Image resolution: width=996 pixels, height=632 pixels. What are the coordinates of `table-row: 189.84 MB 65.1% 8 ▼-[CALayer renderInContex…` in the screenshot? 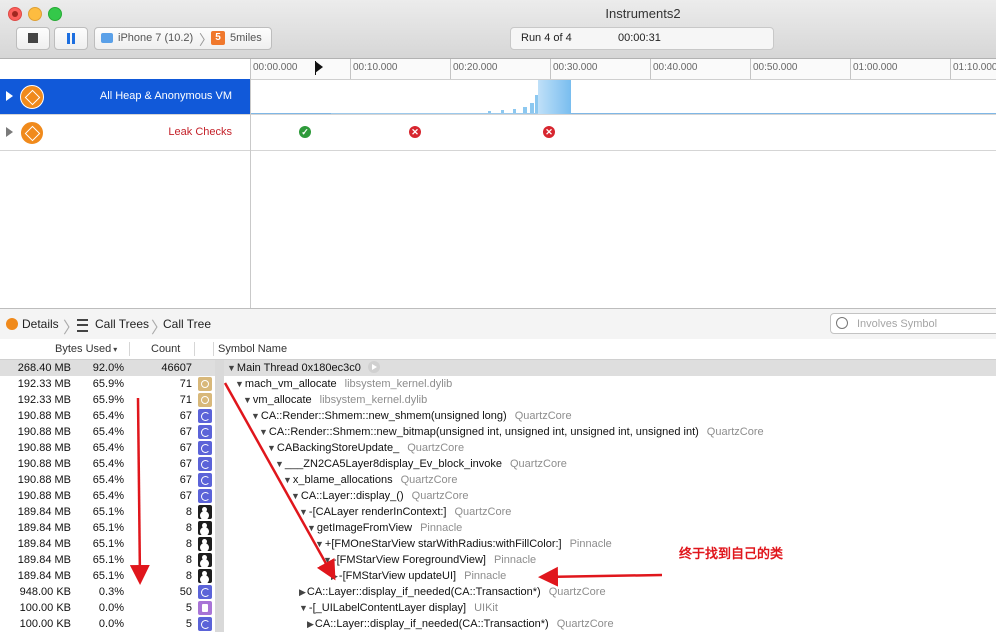 It's located at (498, 512).